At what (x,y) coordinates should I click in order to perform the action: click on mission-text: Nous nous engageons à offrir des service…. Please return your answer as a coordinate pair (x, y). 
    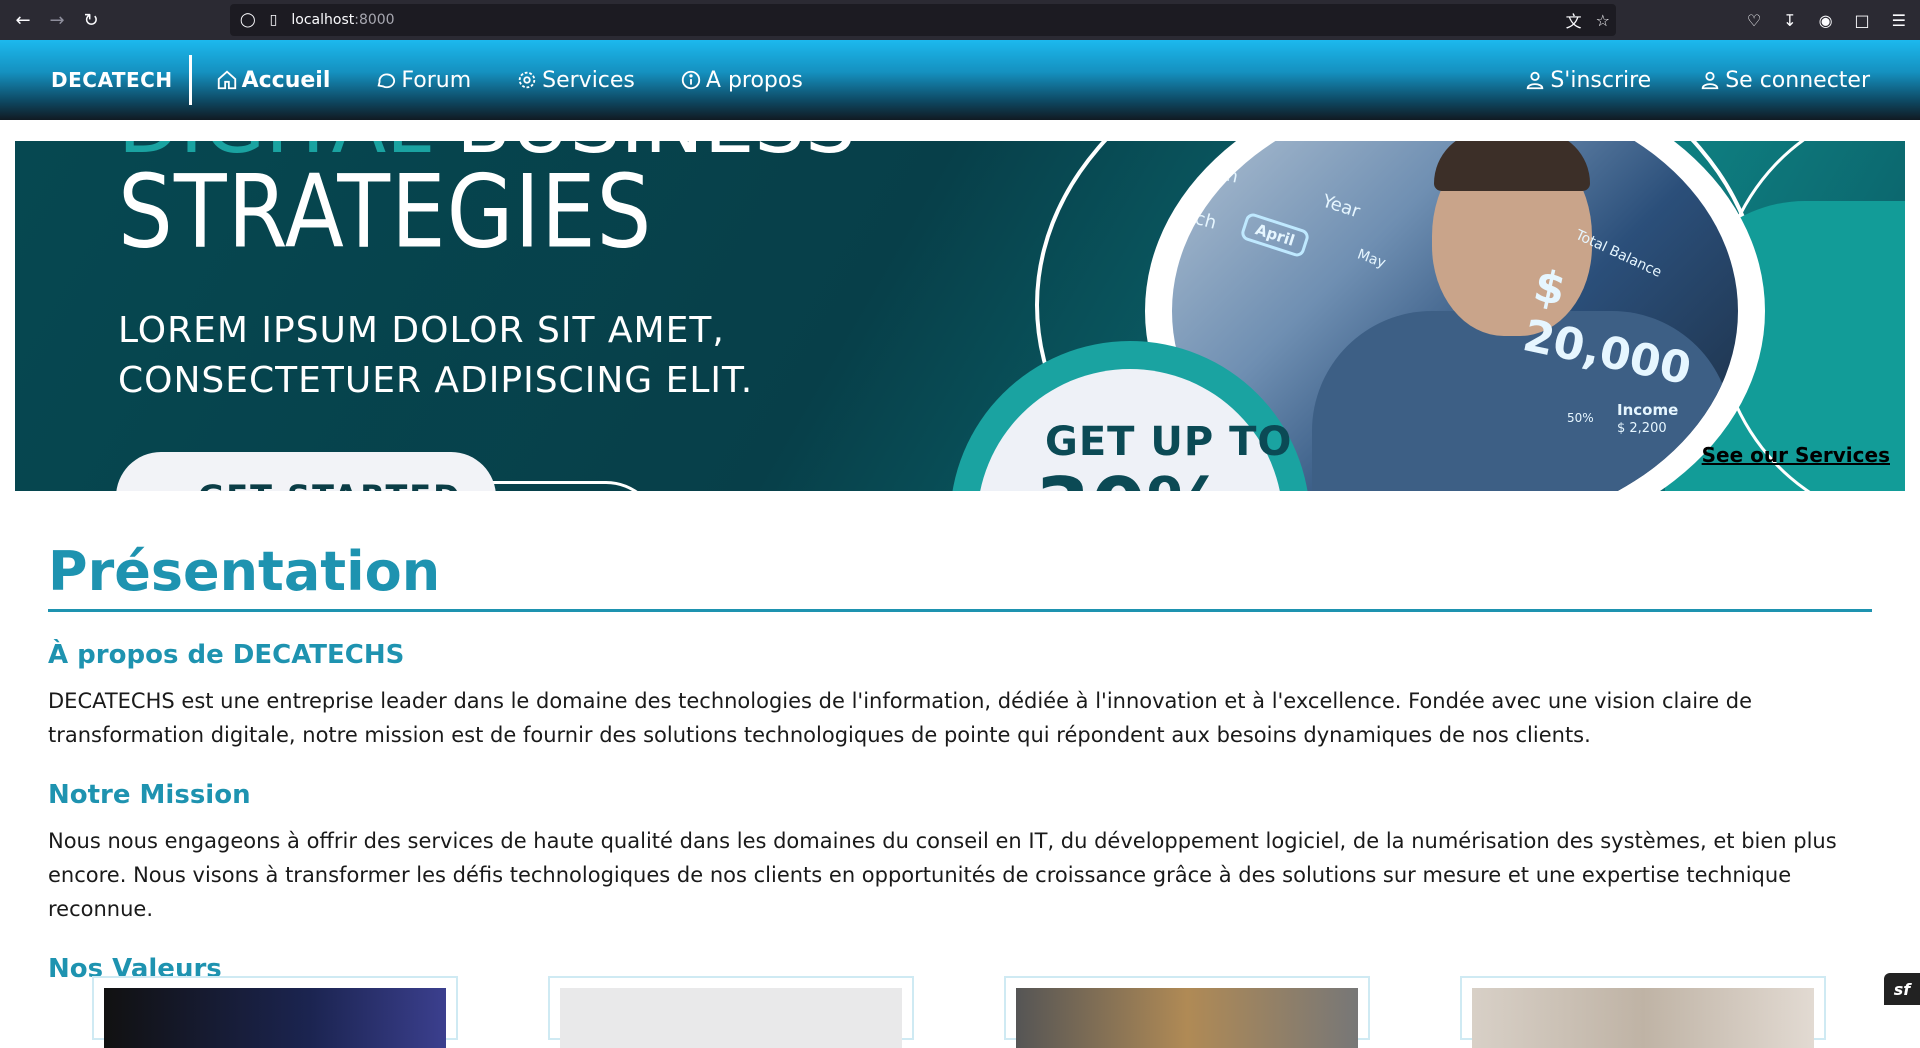
    Looking at the image, I should click on (960, 875).